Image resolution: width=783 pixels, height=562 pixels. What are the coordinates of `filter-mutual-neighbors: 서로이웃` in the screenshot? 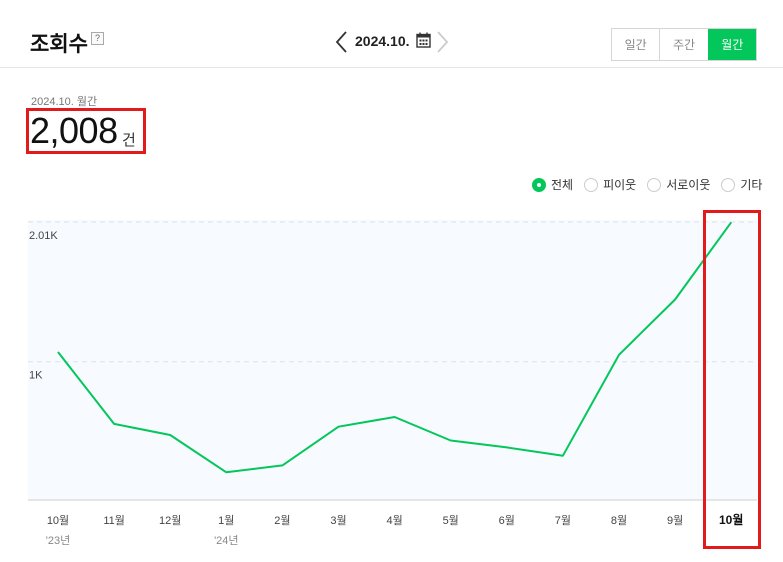 It's located at (678, 184).